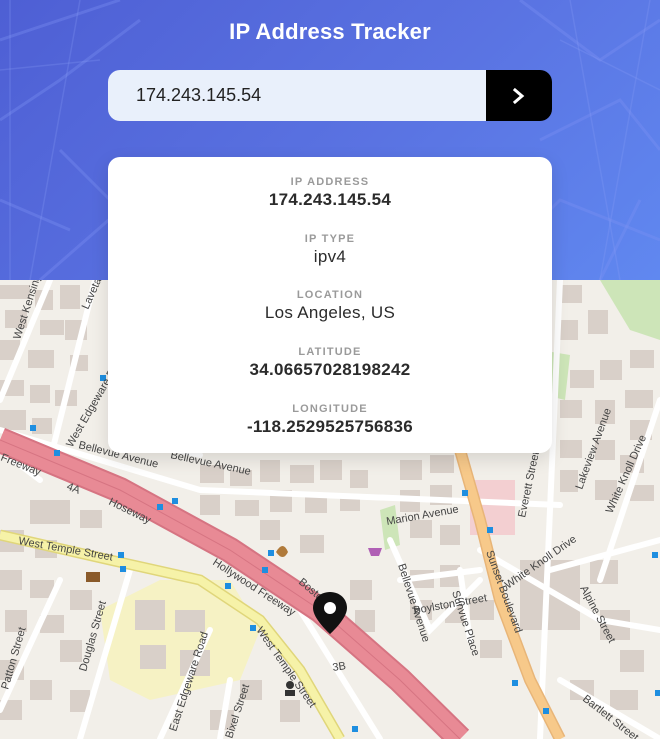 This screenshot has width=660, height=739. What do you see at coordinates (330, 295) in the screenshot?
I see `location-label: LOCATION` at bounding box center [330, 295].